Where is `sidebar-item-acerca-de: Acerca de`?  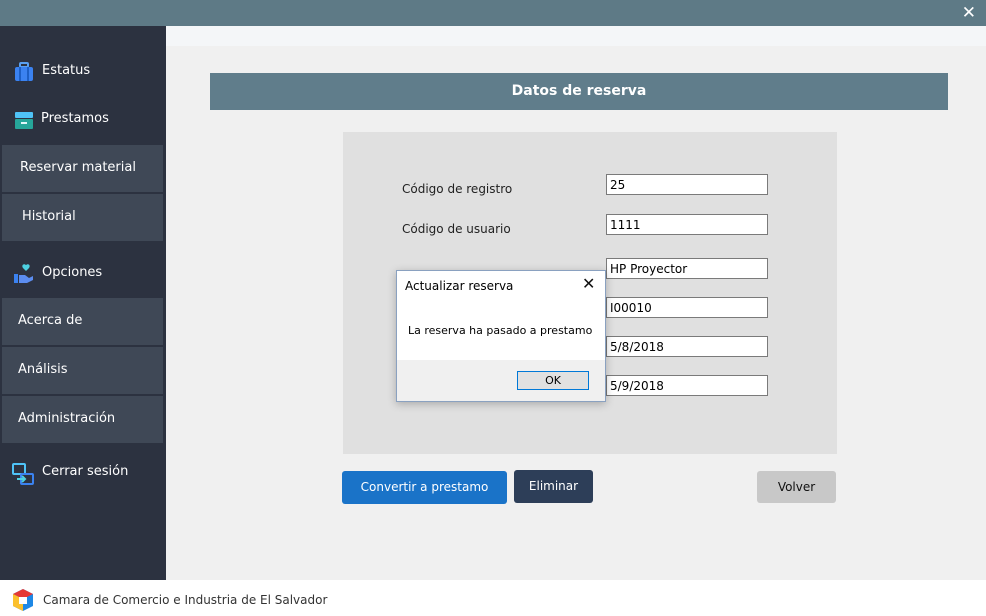
sidebar-item-acerca-de: Acerca de is located at coordinates (82, 321).